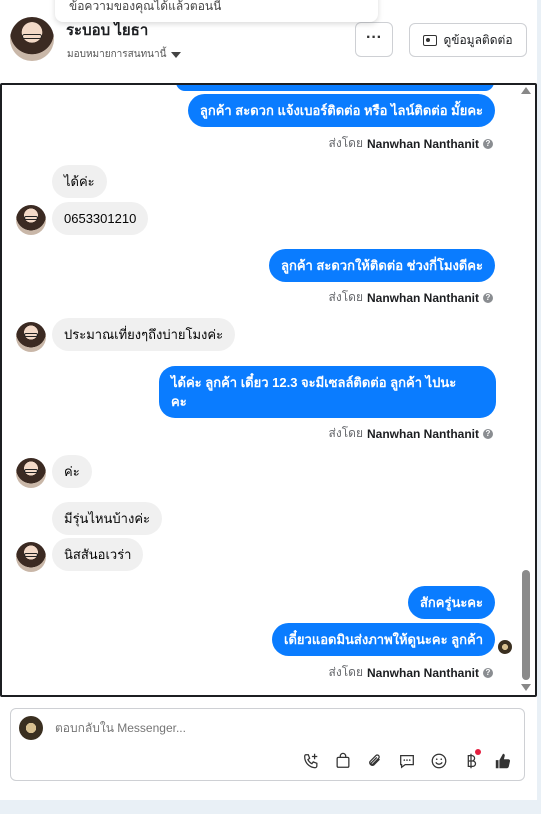 Image resolution: width=541 pixels, height=814 pixels. I want to click on bag-icon, so click(343, 761).